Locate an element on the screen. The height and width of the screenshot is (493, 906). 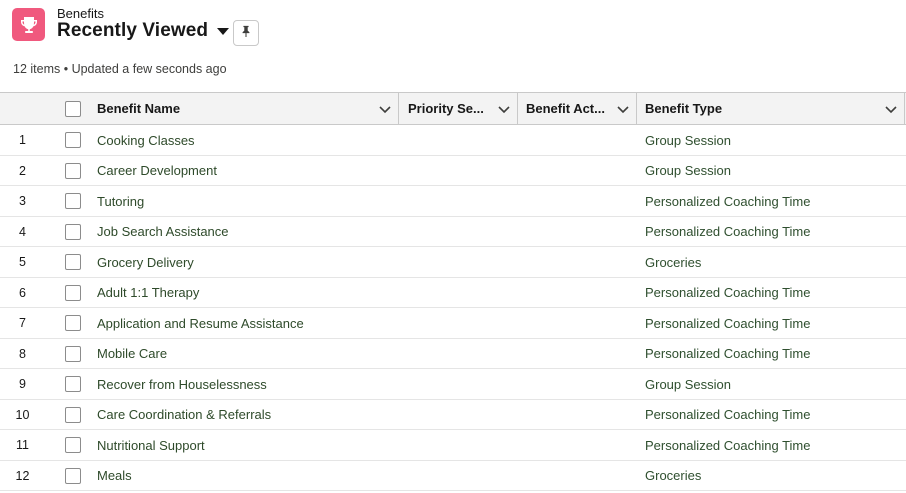
benefit-name-link: Tutoring is located at coordinates (120, 201).